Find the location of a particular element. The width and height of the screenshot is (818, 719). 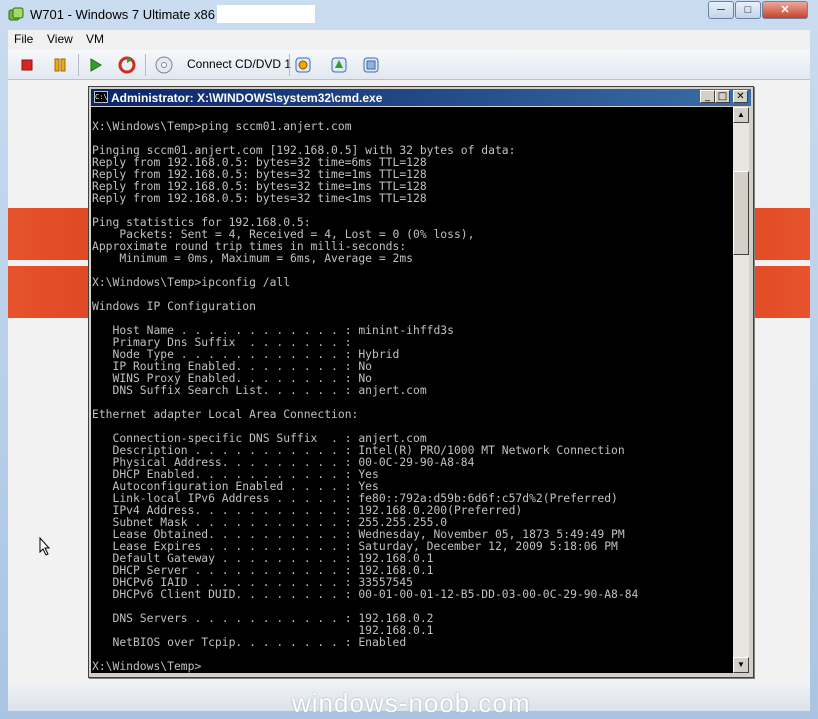

connect-cd-dvd-button: Connect CD/DVD 1 is located at coordinates (239, 64).